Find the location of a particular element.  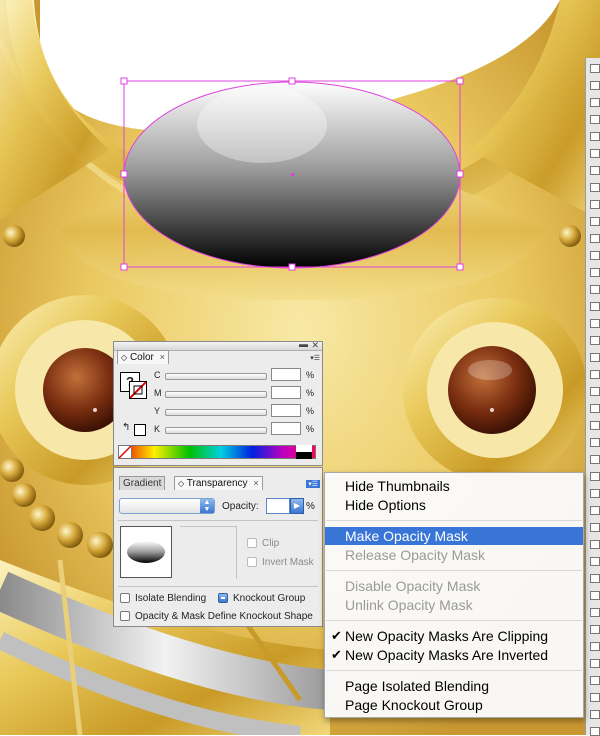

menu-item-unlink-opacity-mask: Unlink Opacity Mask is located at coordinates (454, 605).